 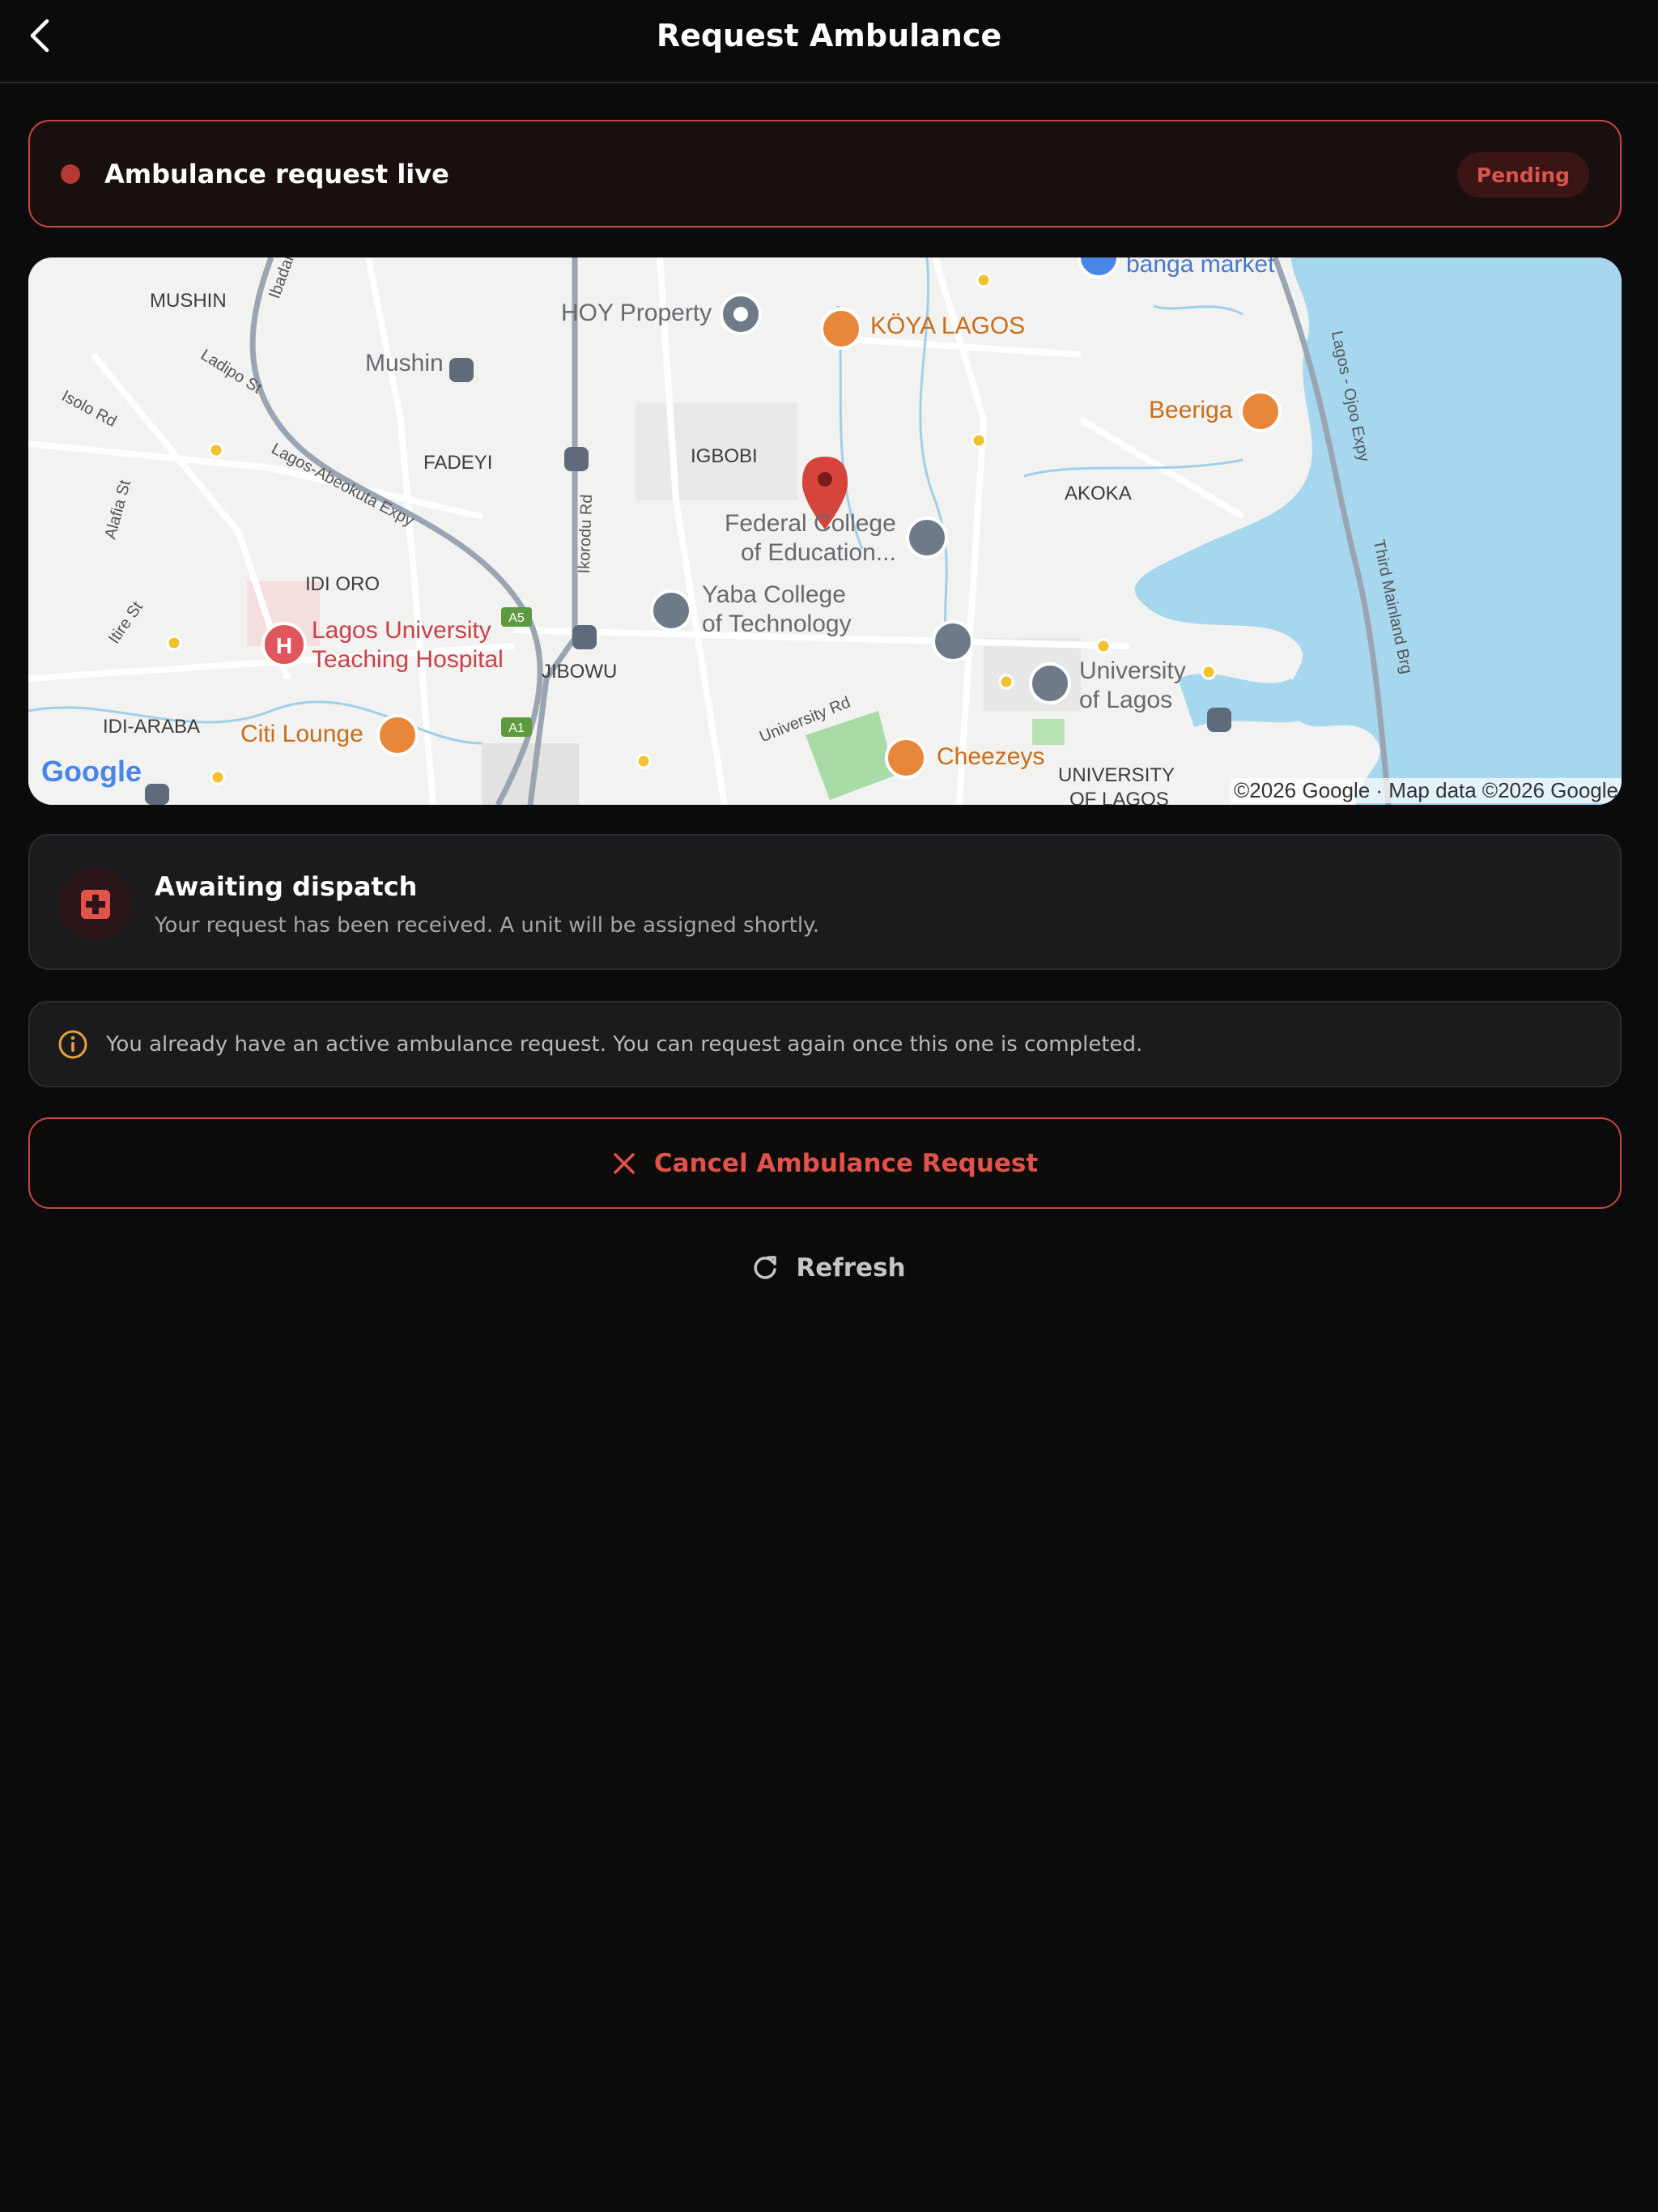 What do you see at coordinates (810, 523) in the screenshot?
I see `map-poi-label: Federal College` at bounding box center [810, 523].